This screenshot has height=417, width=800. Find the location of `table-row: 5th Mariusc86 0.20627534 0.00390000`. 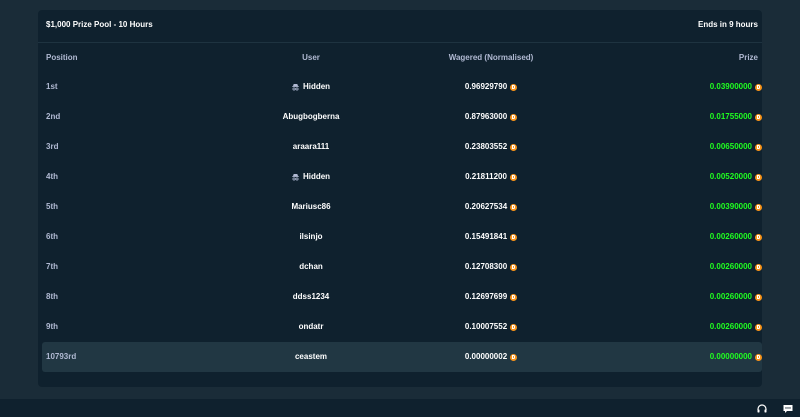

table-row: 5th Mariusc86 0.20627534 0.00390000 is located at coordinates (402, 207).